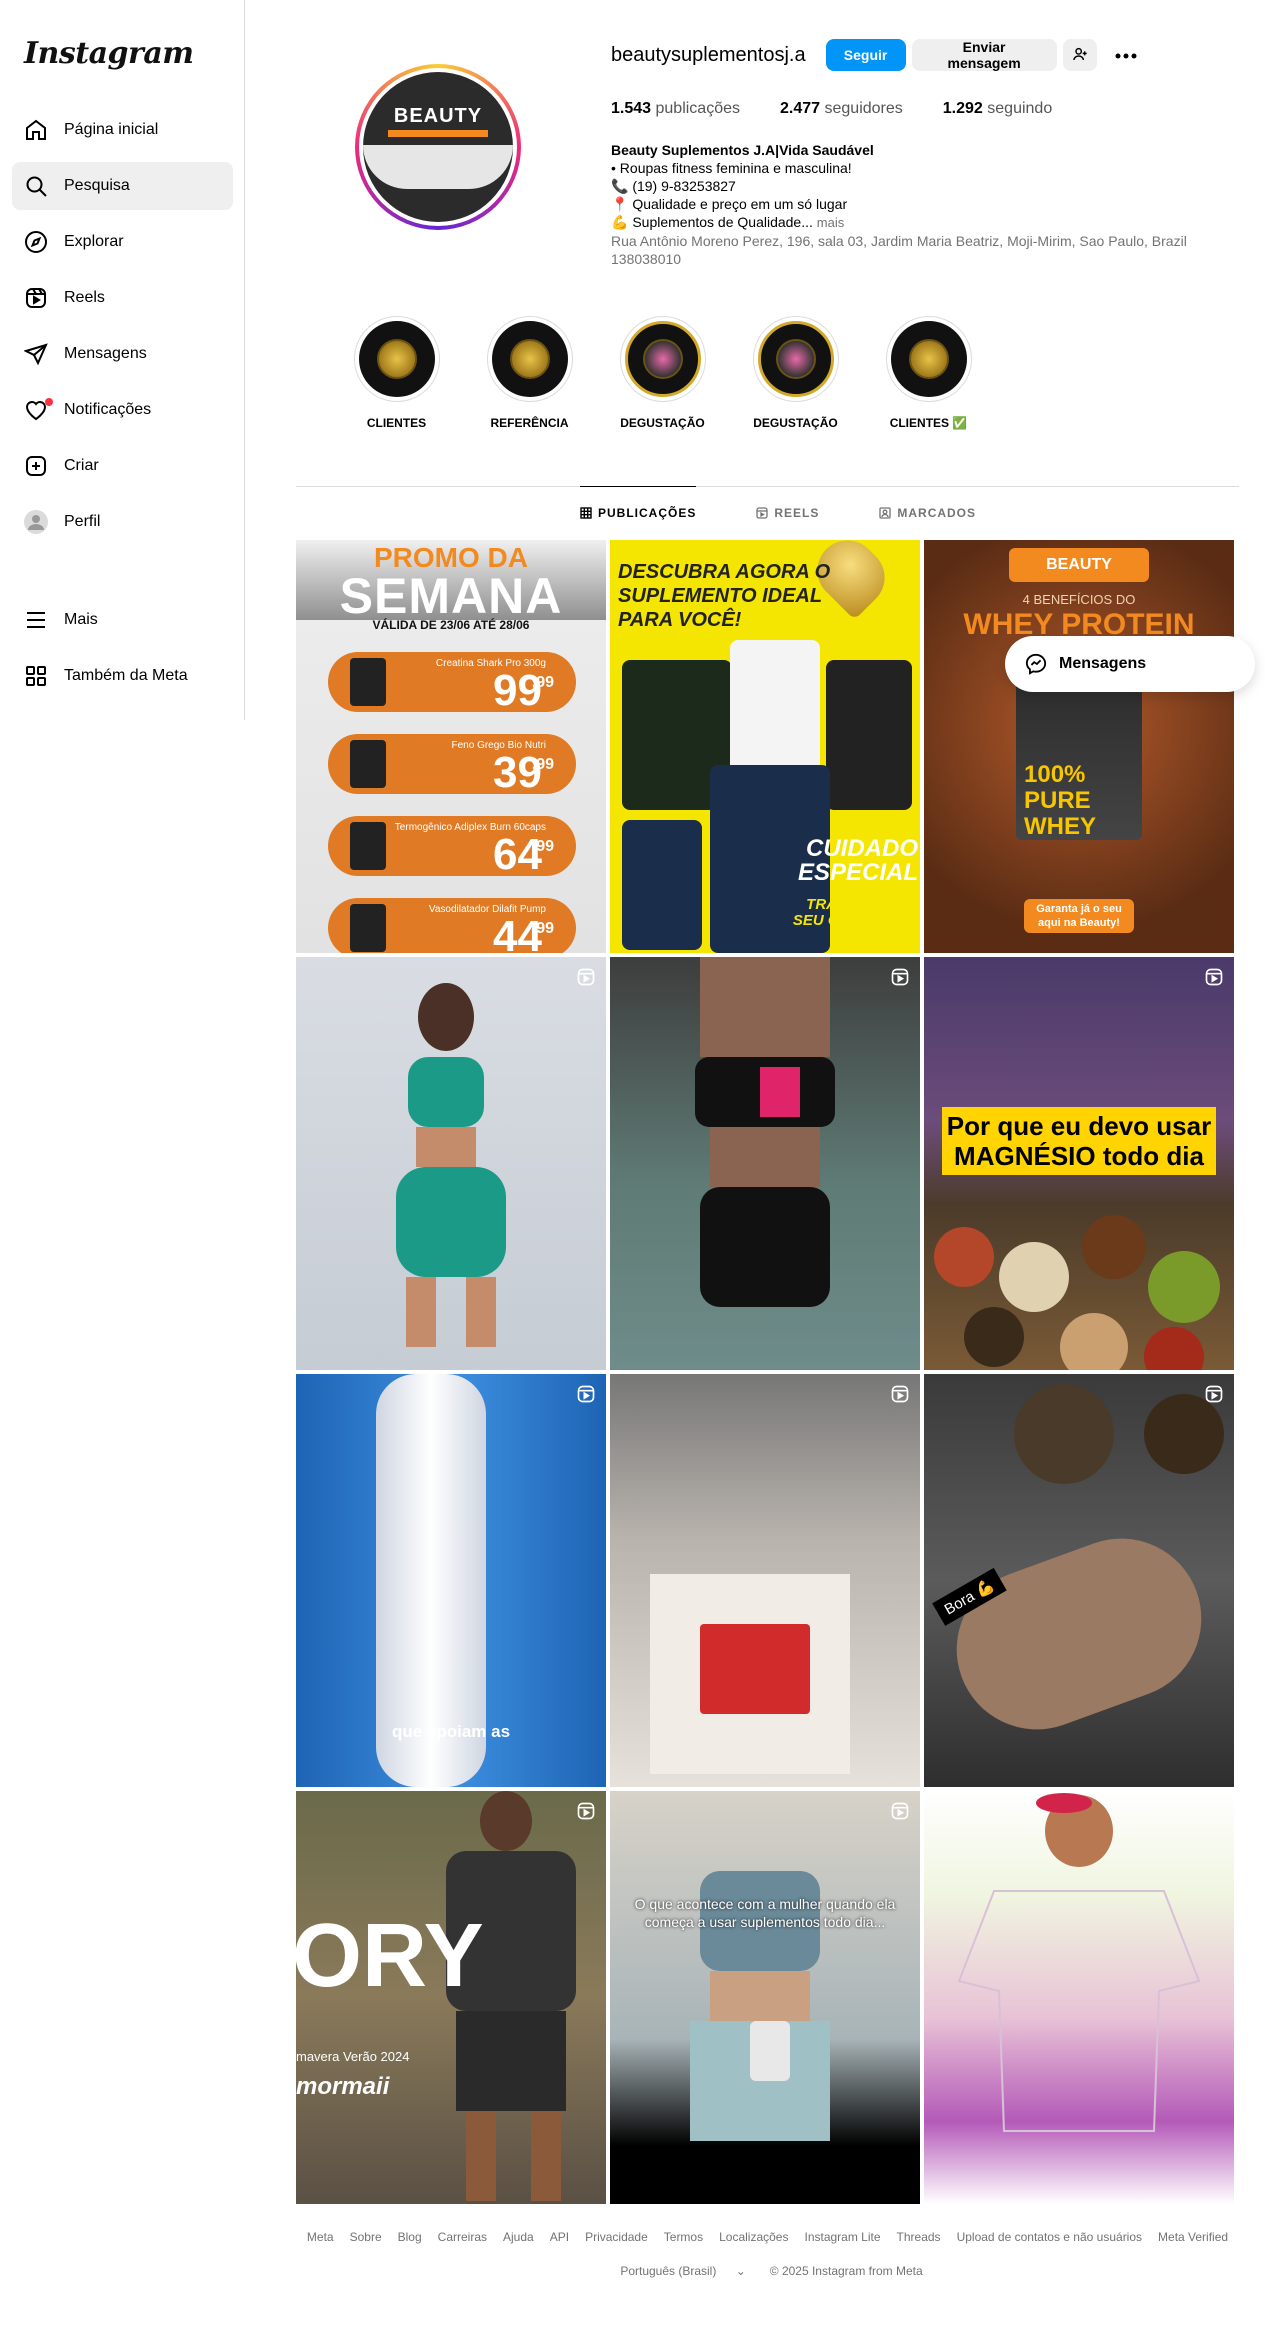  I want to click on tag-person-icon, so click(885, 513).